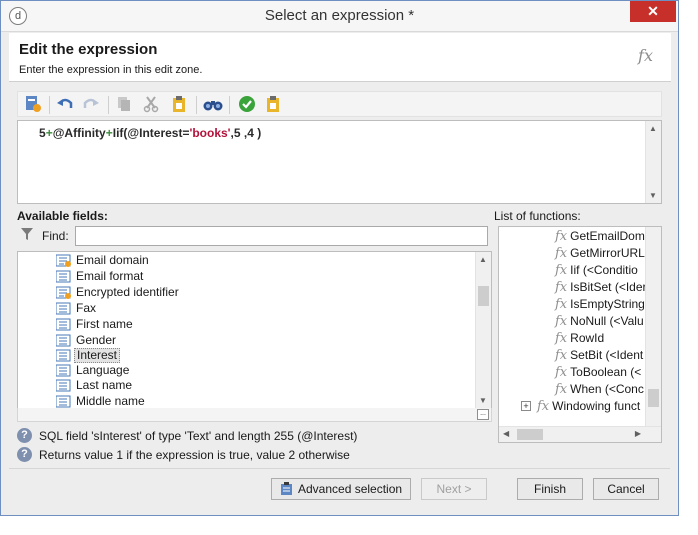 The height and width of the screenshot is (535, 698). What do you see at coordinates (483, 330) in the screenshot?
I see `fields-scrollbar: ▲ ▼` at bounding box center [483, 330].